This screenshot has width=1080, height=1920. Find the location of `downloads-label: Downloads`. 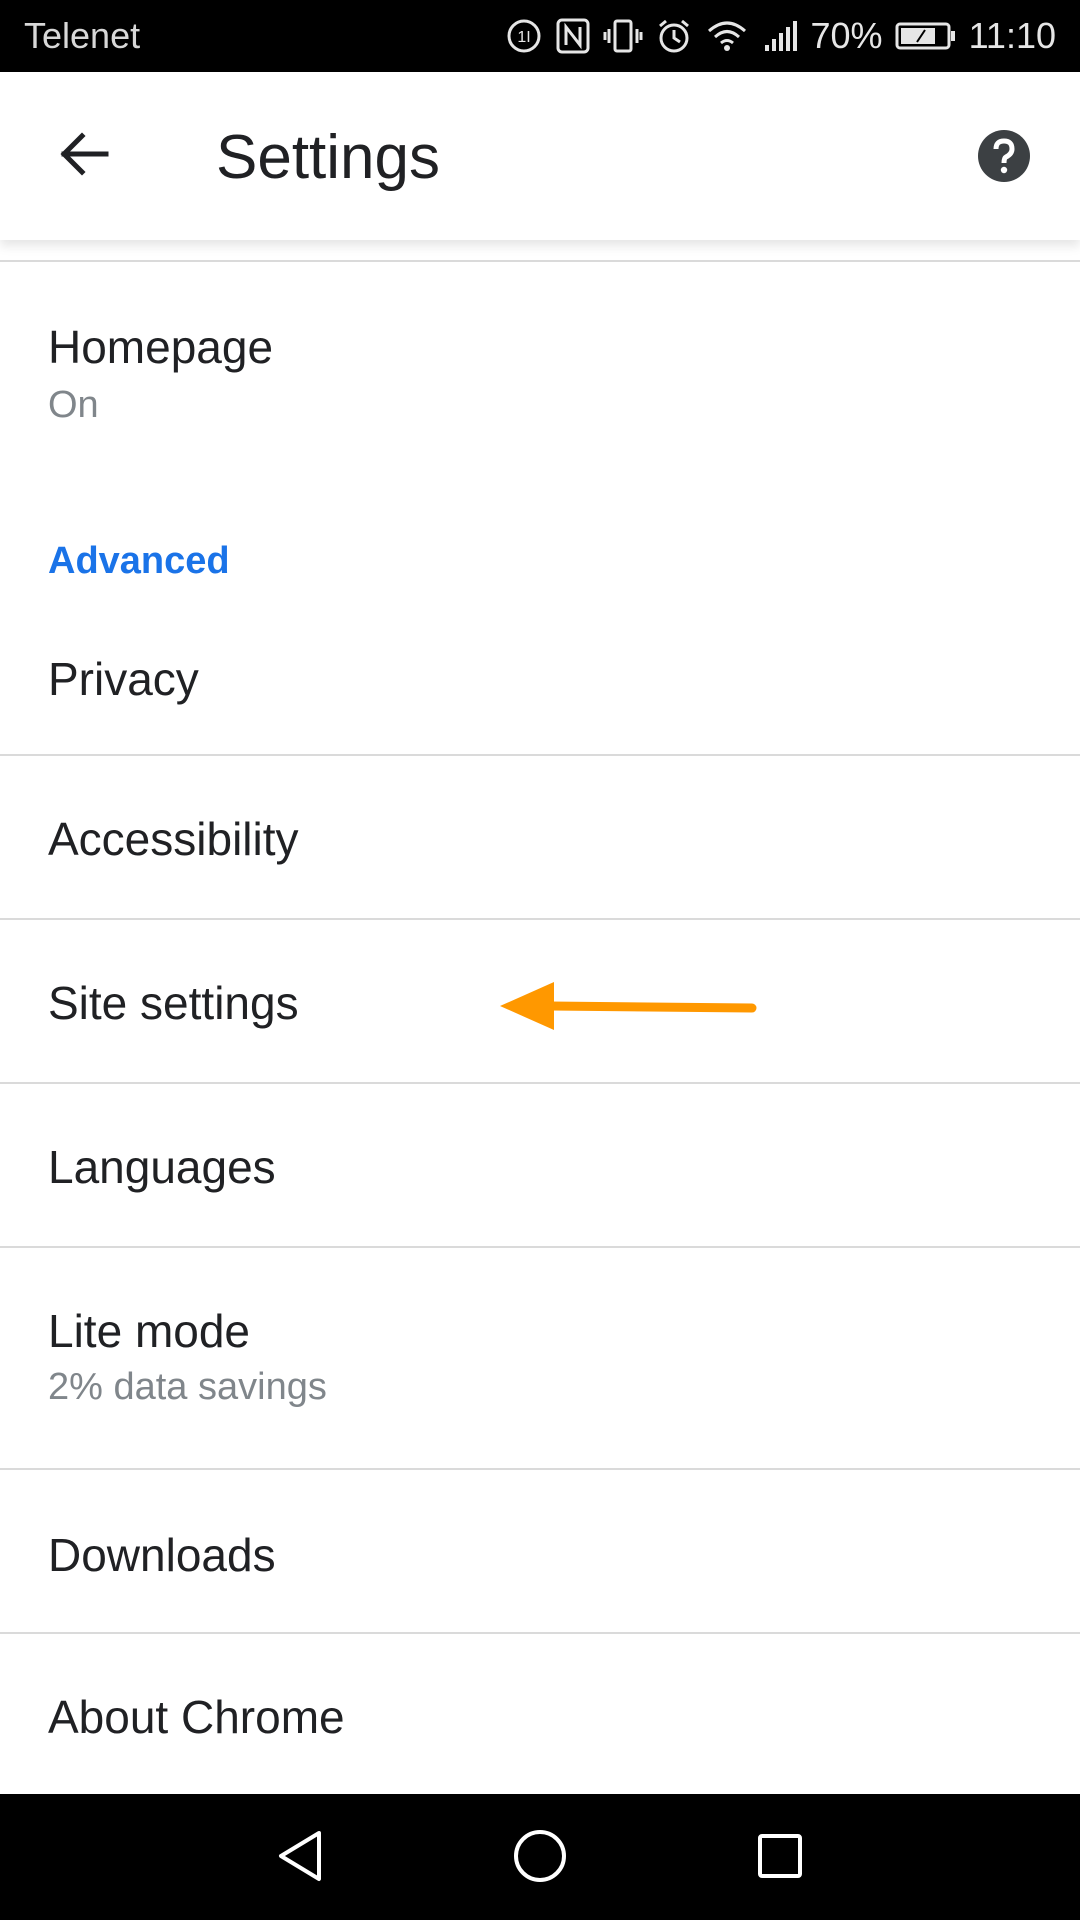

downloads-label: Downloads is located at coordinates (162, 1555).